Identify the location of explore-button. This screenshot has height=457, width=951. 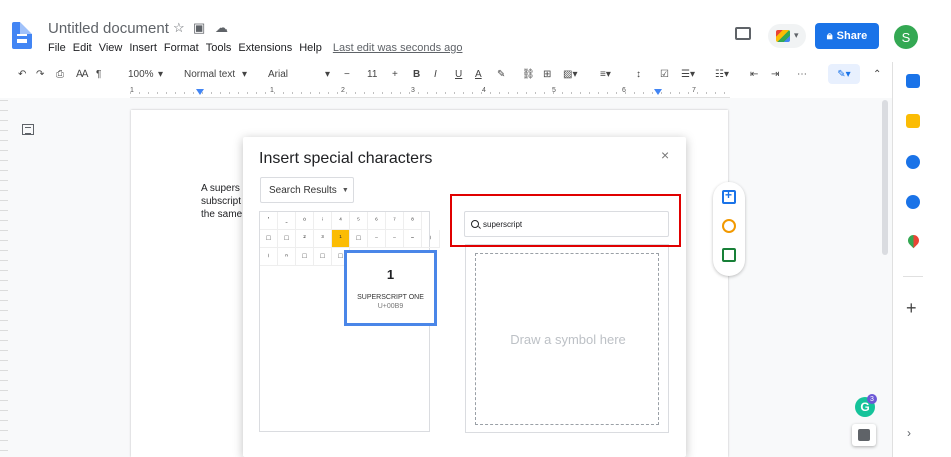
(864, 435).